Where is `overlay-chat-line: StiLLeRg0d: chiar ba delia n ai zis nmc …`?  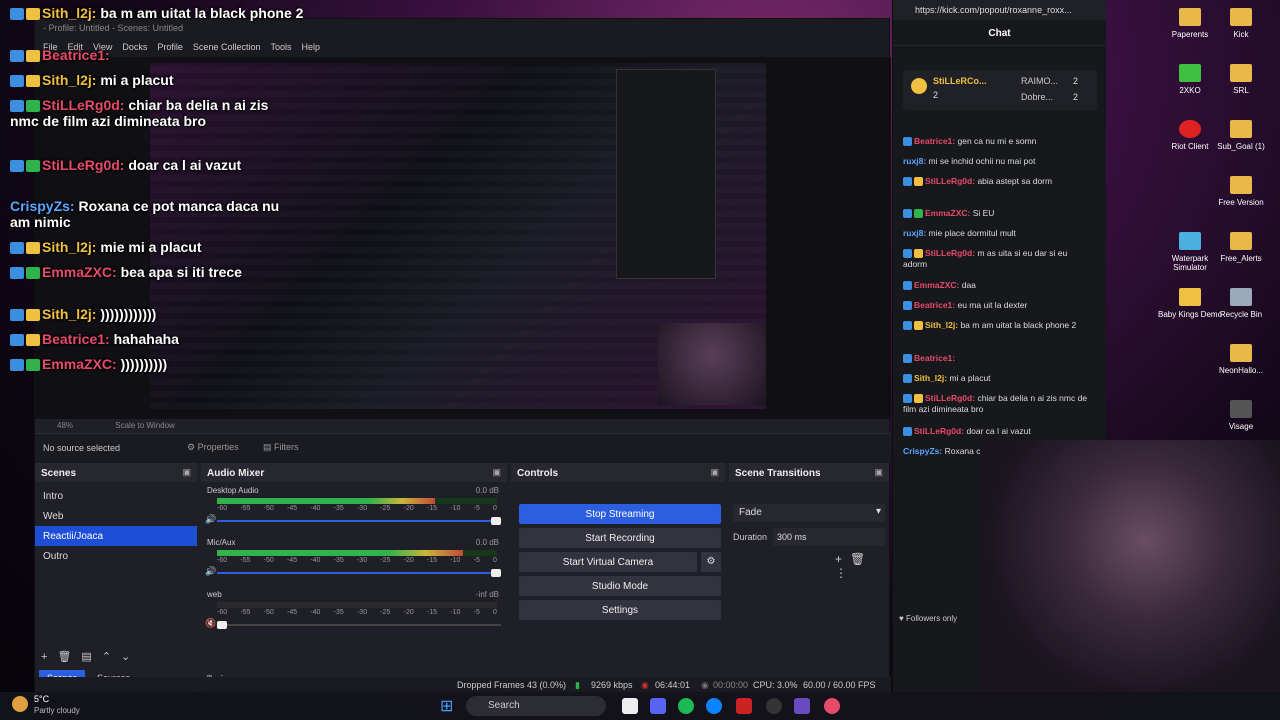 overlay-chat-line: StiLLeRg0d: chiar ba delia n ai zis nmc … is located at coordinates (139, 113).